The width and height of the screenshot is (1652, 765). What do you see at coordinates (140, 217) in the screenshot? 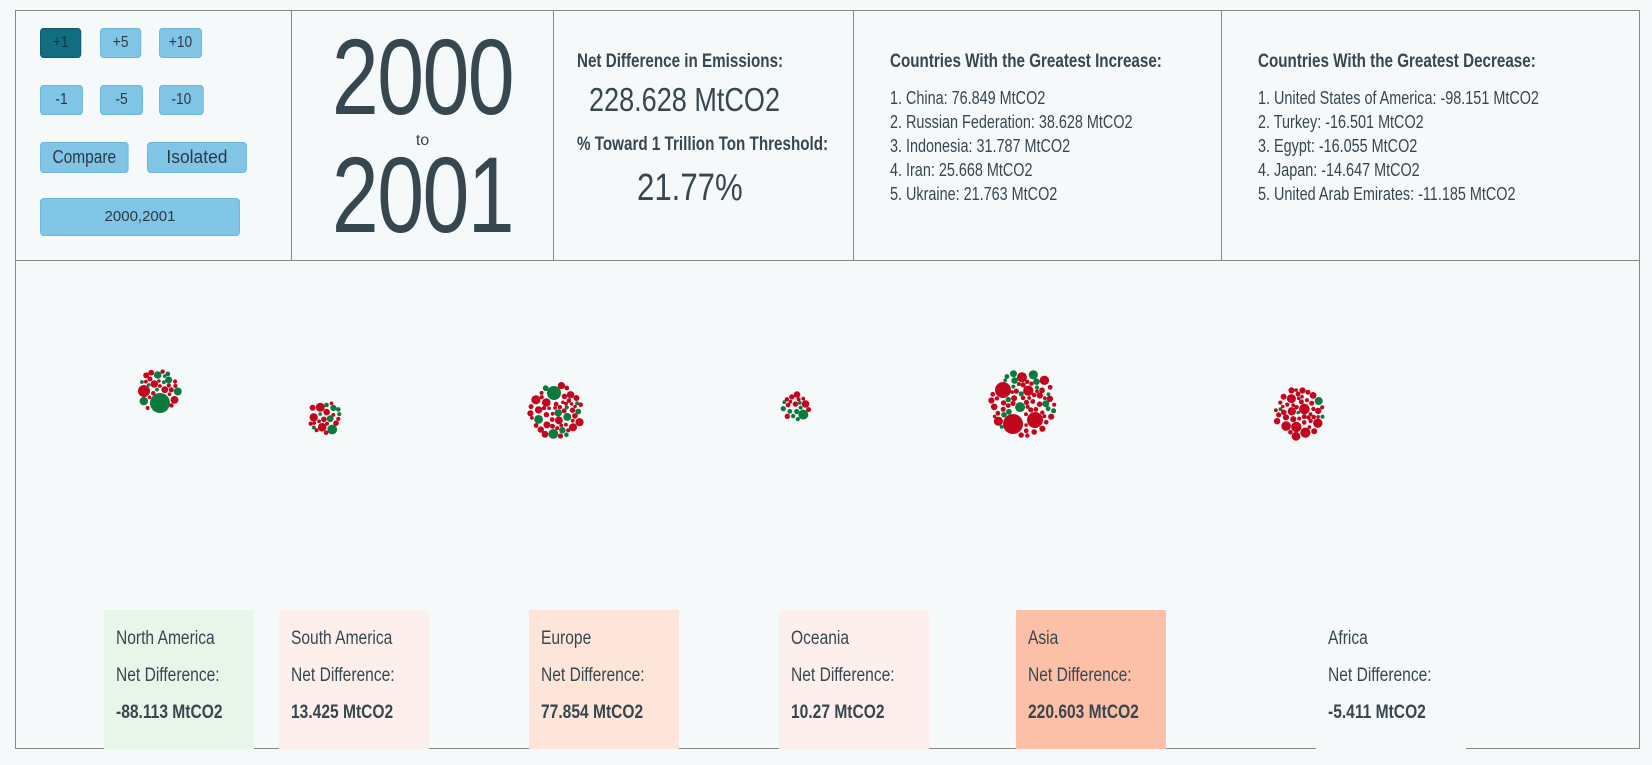
I see `years-input: 2000,2001` at bounding box center [140, 217].